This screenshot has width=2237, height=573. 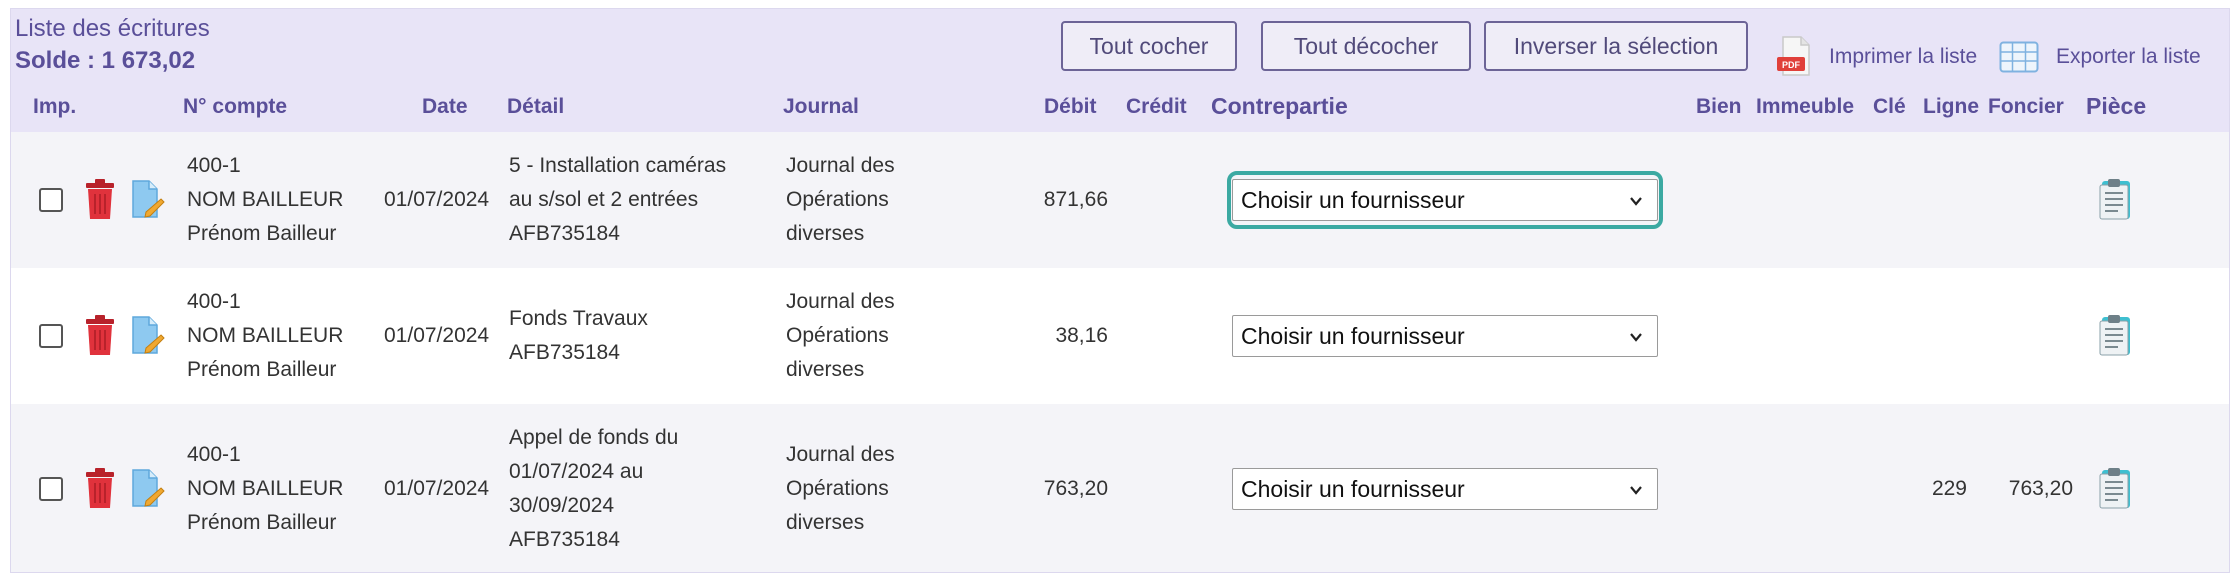 What do you see at coordinates (1075, 488) in the screenshot?
I see `debit-amount: 763,20` at bounding box center [1075, 488].